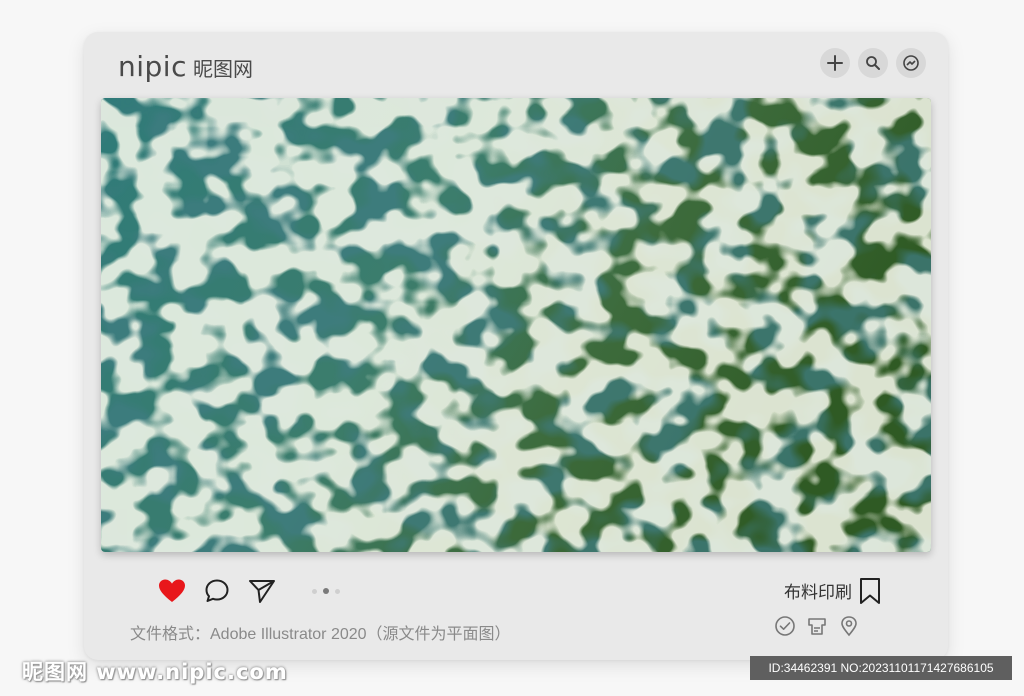  I want to click on site-watermark: 昵图网 www.nipic.com, so click(155, 672).